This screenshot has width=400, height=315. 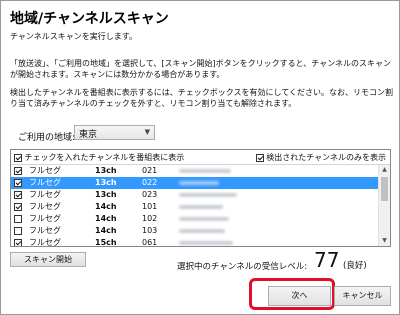 What do you see at coordinates (106, 242) in the screenshot?
I see `channel-number: 15ch` at bounding box center [106, 242].